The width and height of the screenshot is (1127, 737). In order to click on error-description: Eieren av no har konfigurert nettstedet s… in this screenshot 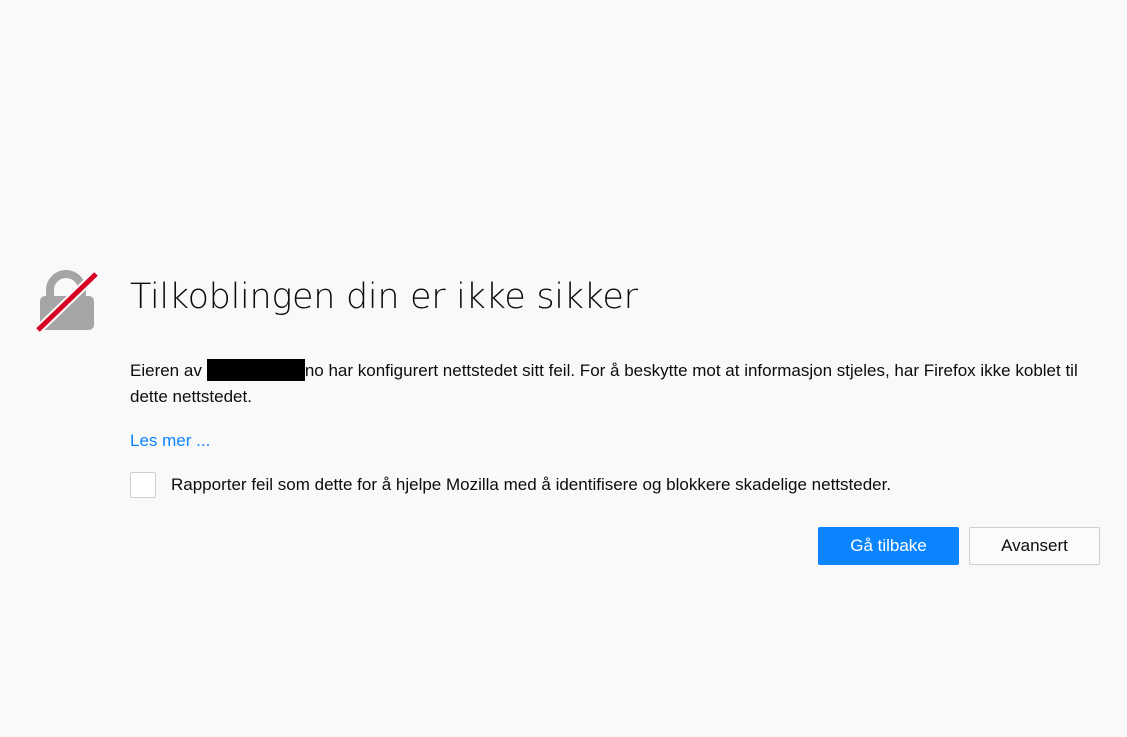, I will do `click(615, 384)`.